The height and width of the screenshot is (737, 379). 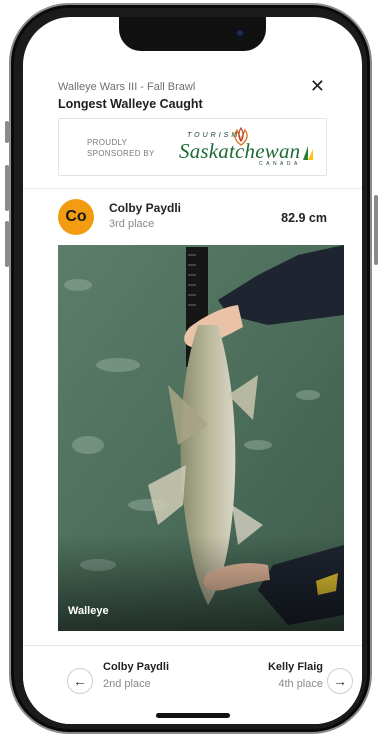 I want to click on previous-entry-place: 2nd place, so click(x=127, y=684).